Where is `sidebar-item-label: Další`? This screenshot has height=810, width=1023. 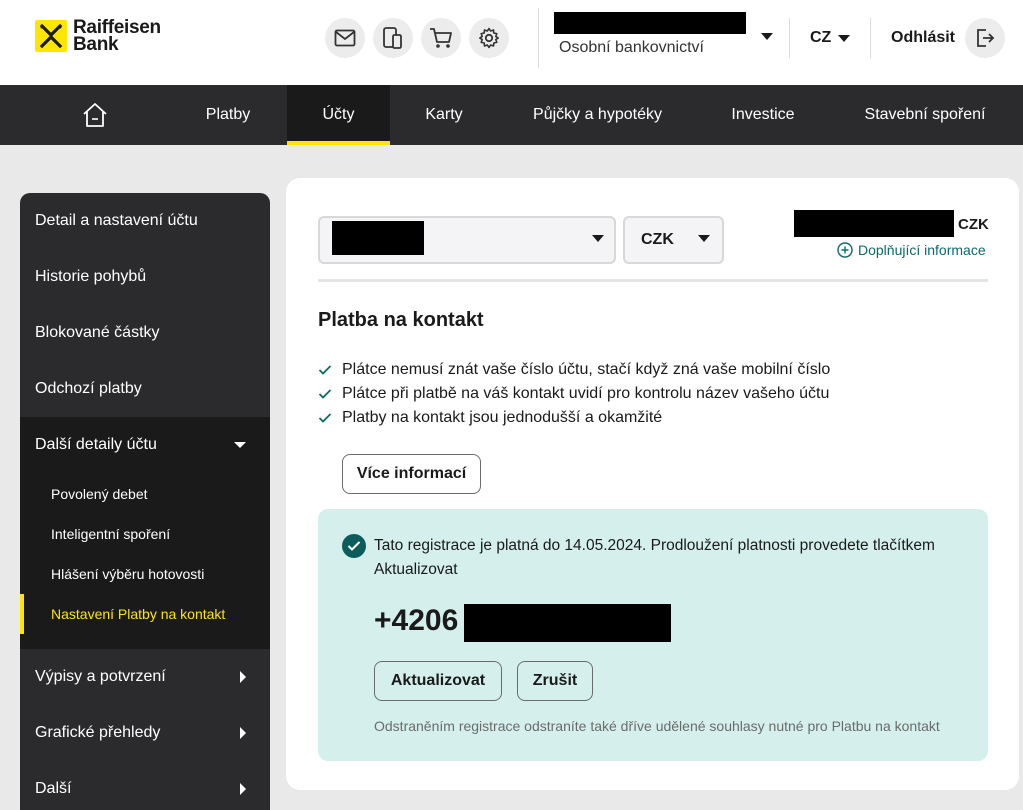 sidebar-item-label: Další is located at coordinates (53, 788).